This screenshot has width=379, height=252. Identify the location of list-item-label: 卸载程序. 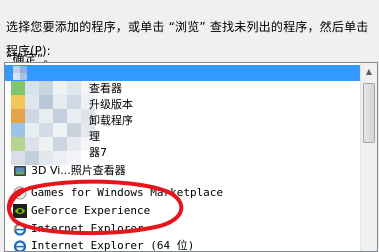
(111, 120).